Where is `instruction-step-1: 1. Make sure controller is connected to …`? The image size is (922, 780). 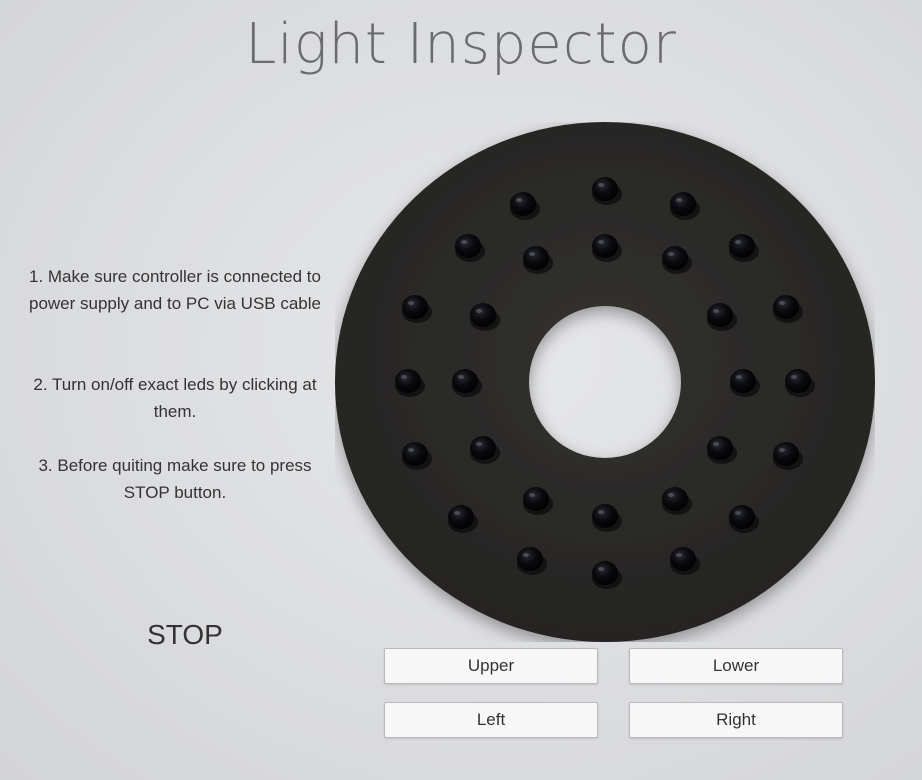
instruction-step-1: 1. Make sure controller is connected to … is located at coordinates (175, 290).